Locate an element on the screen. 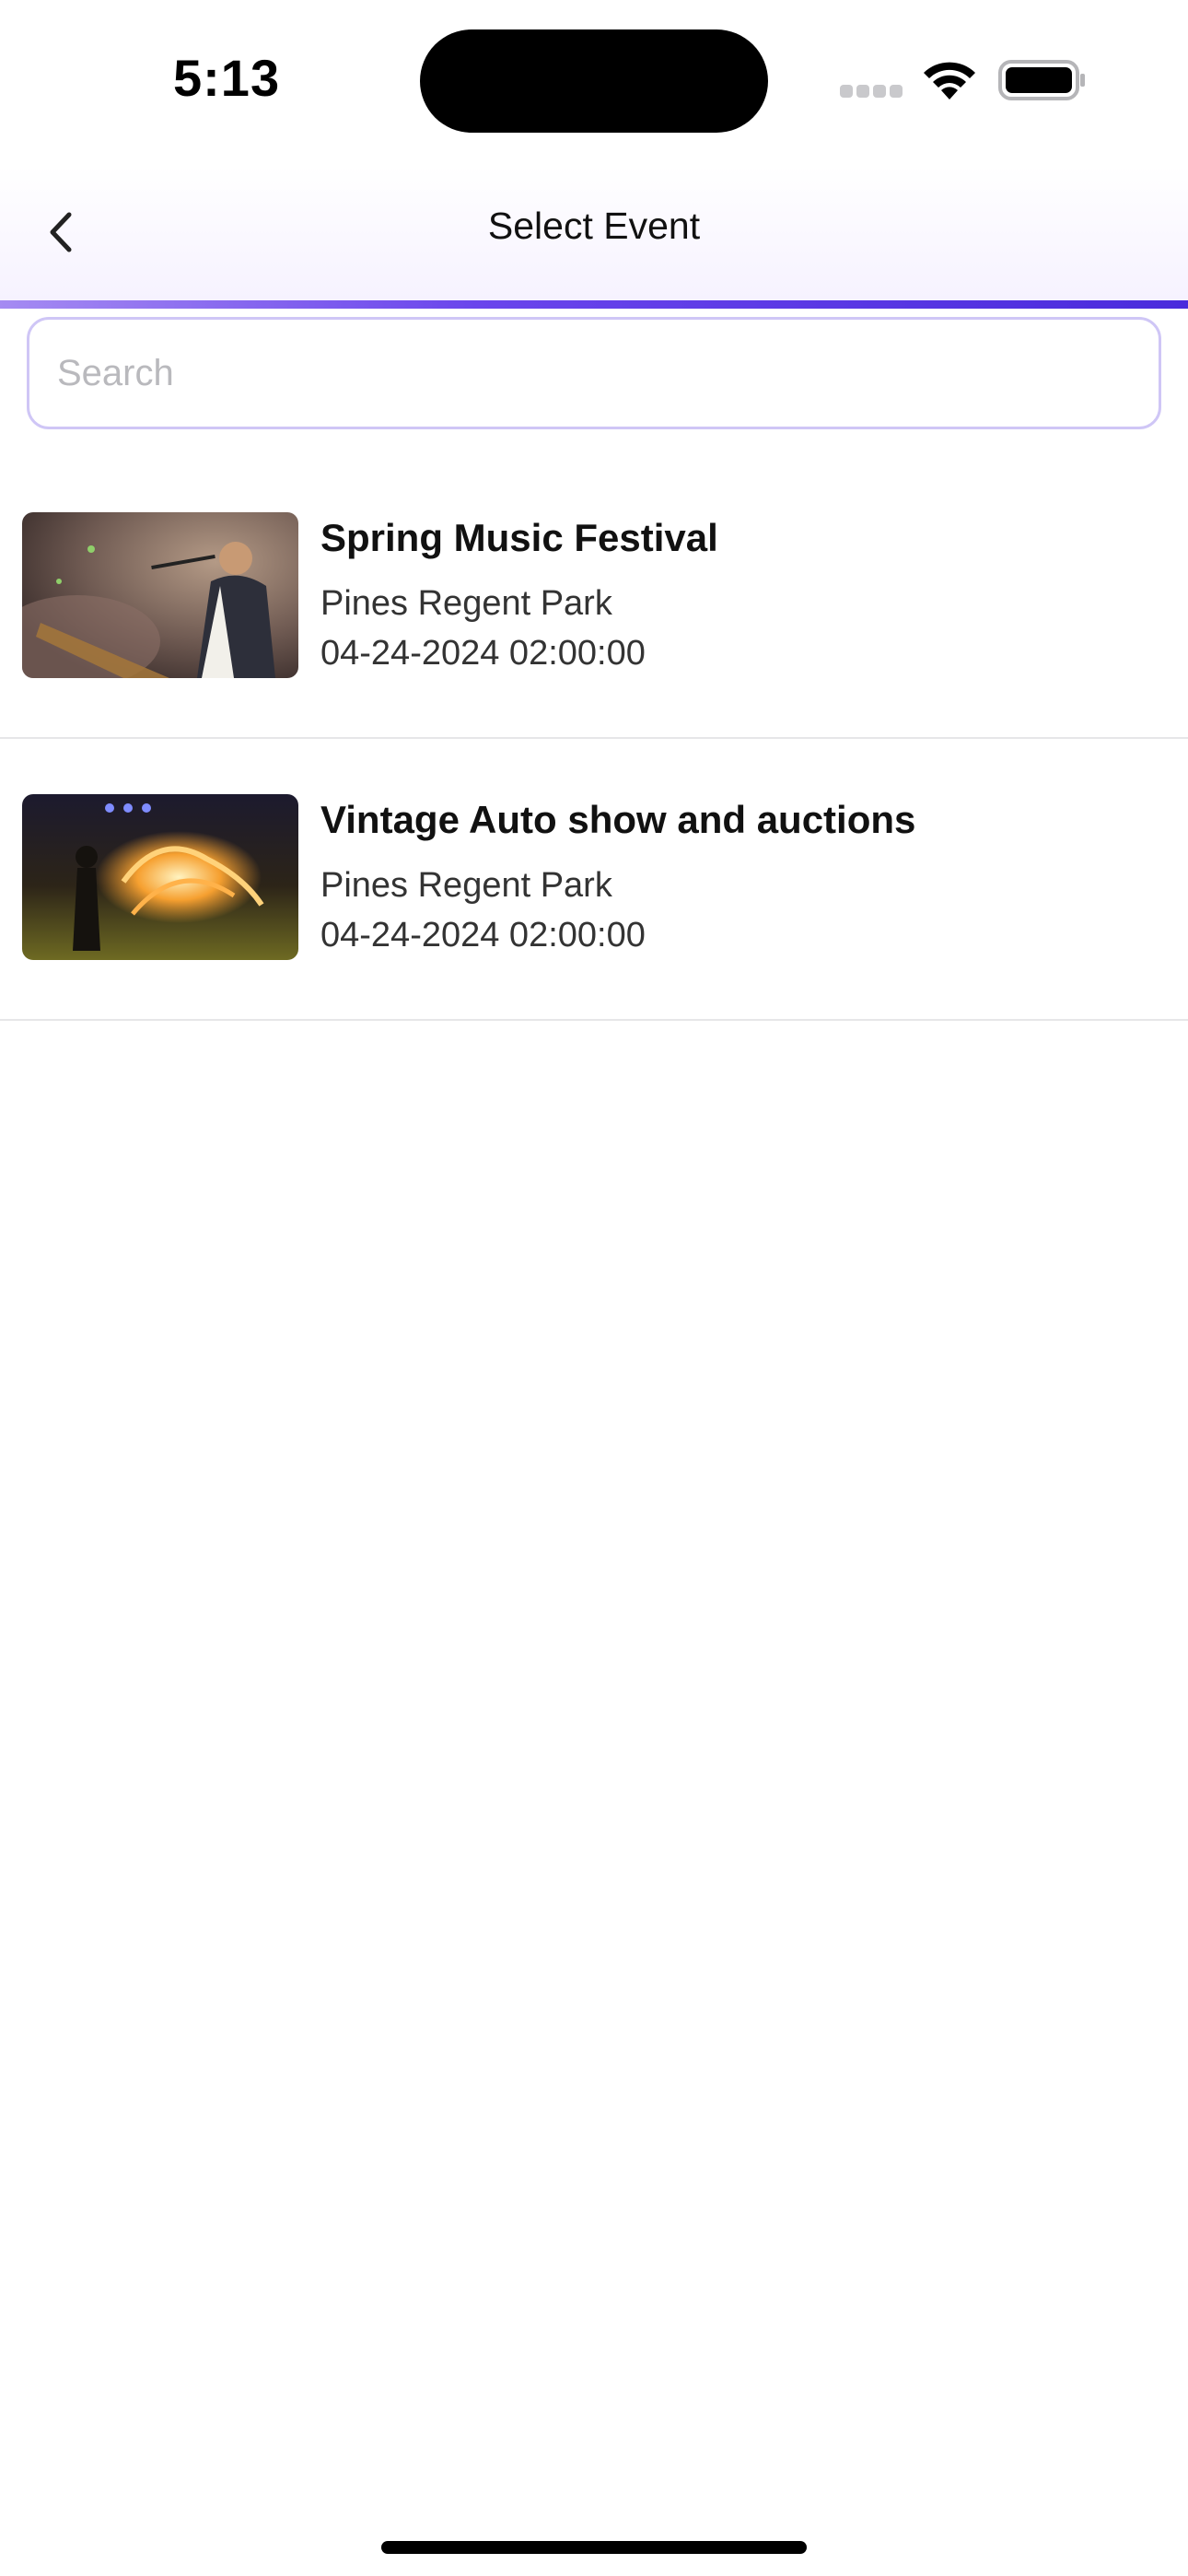  event-title: Spring Music Festival is located at coordinates (519, 537).